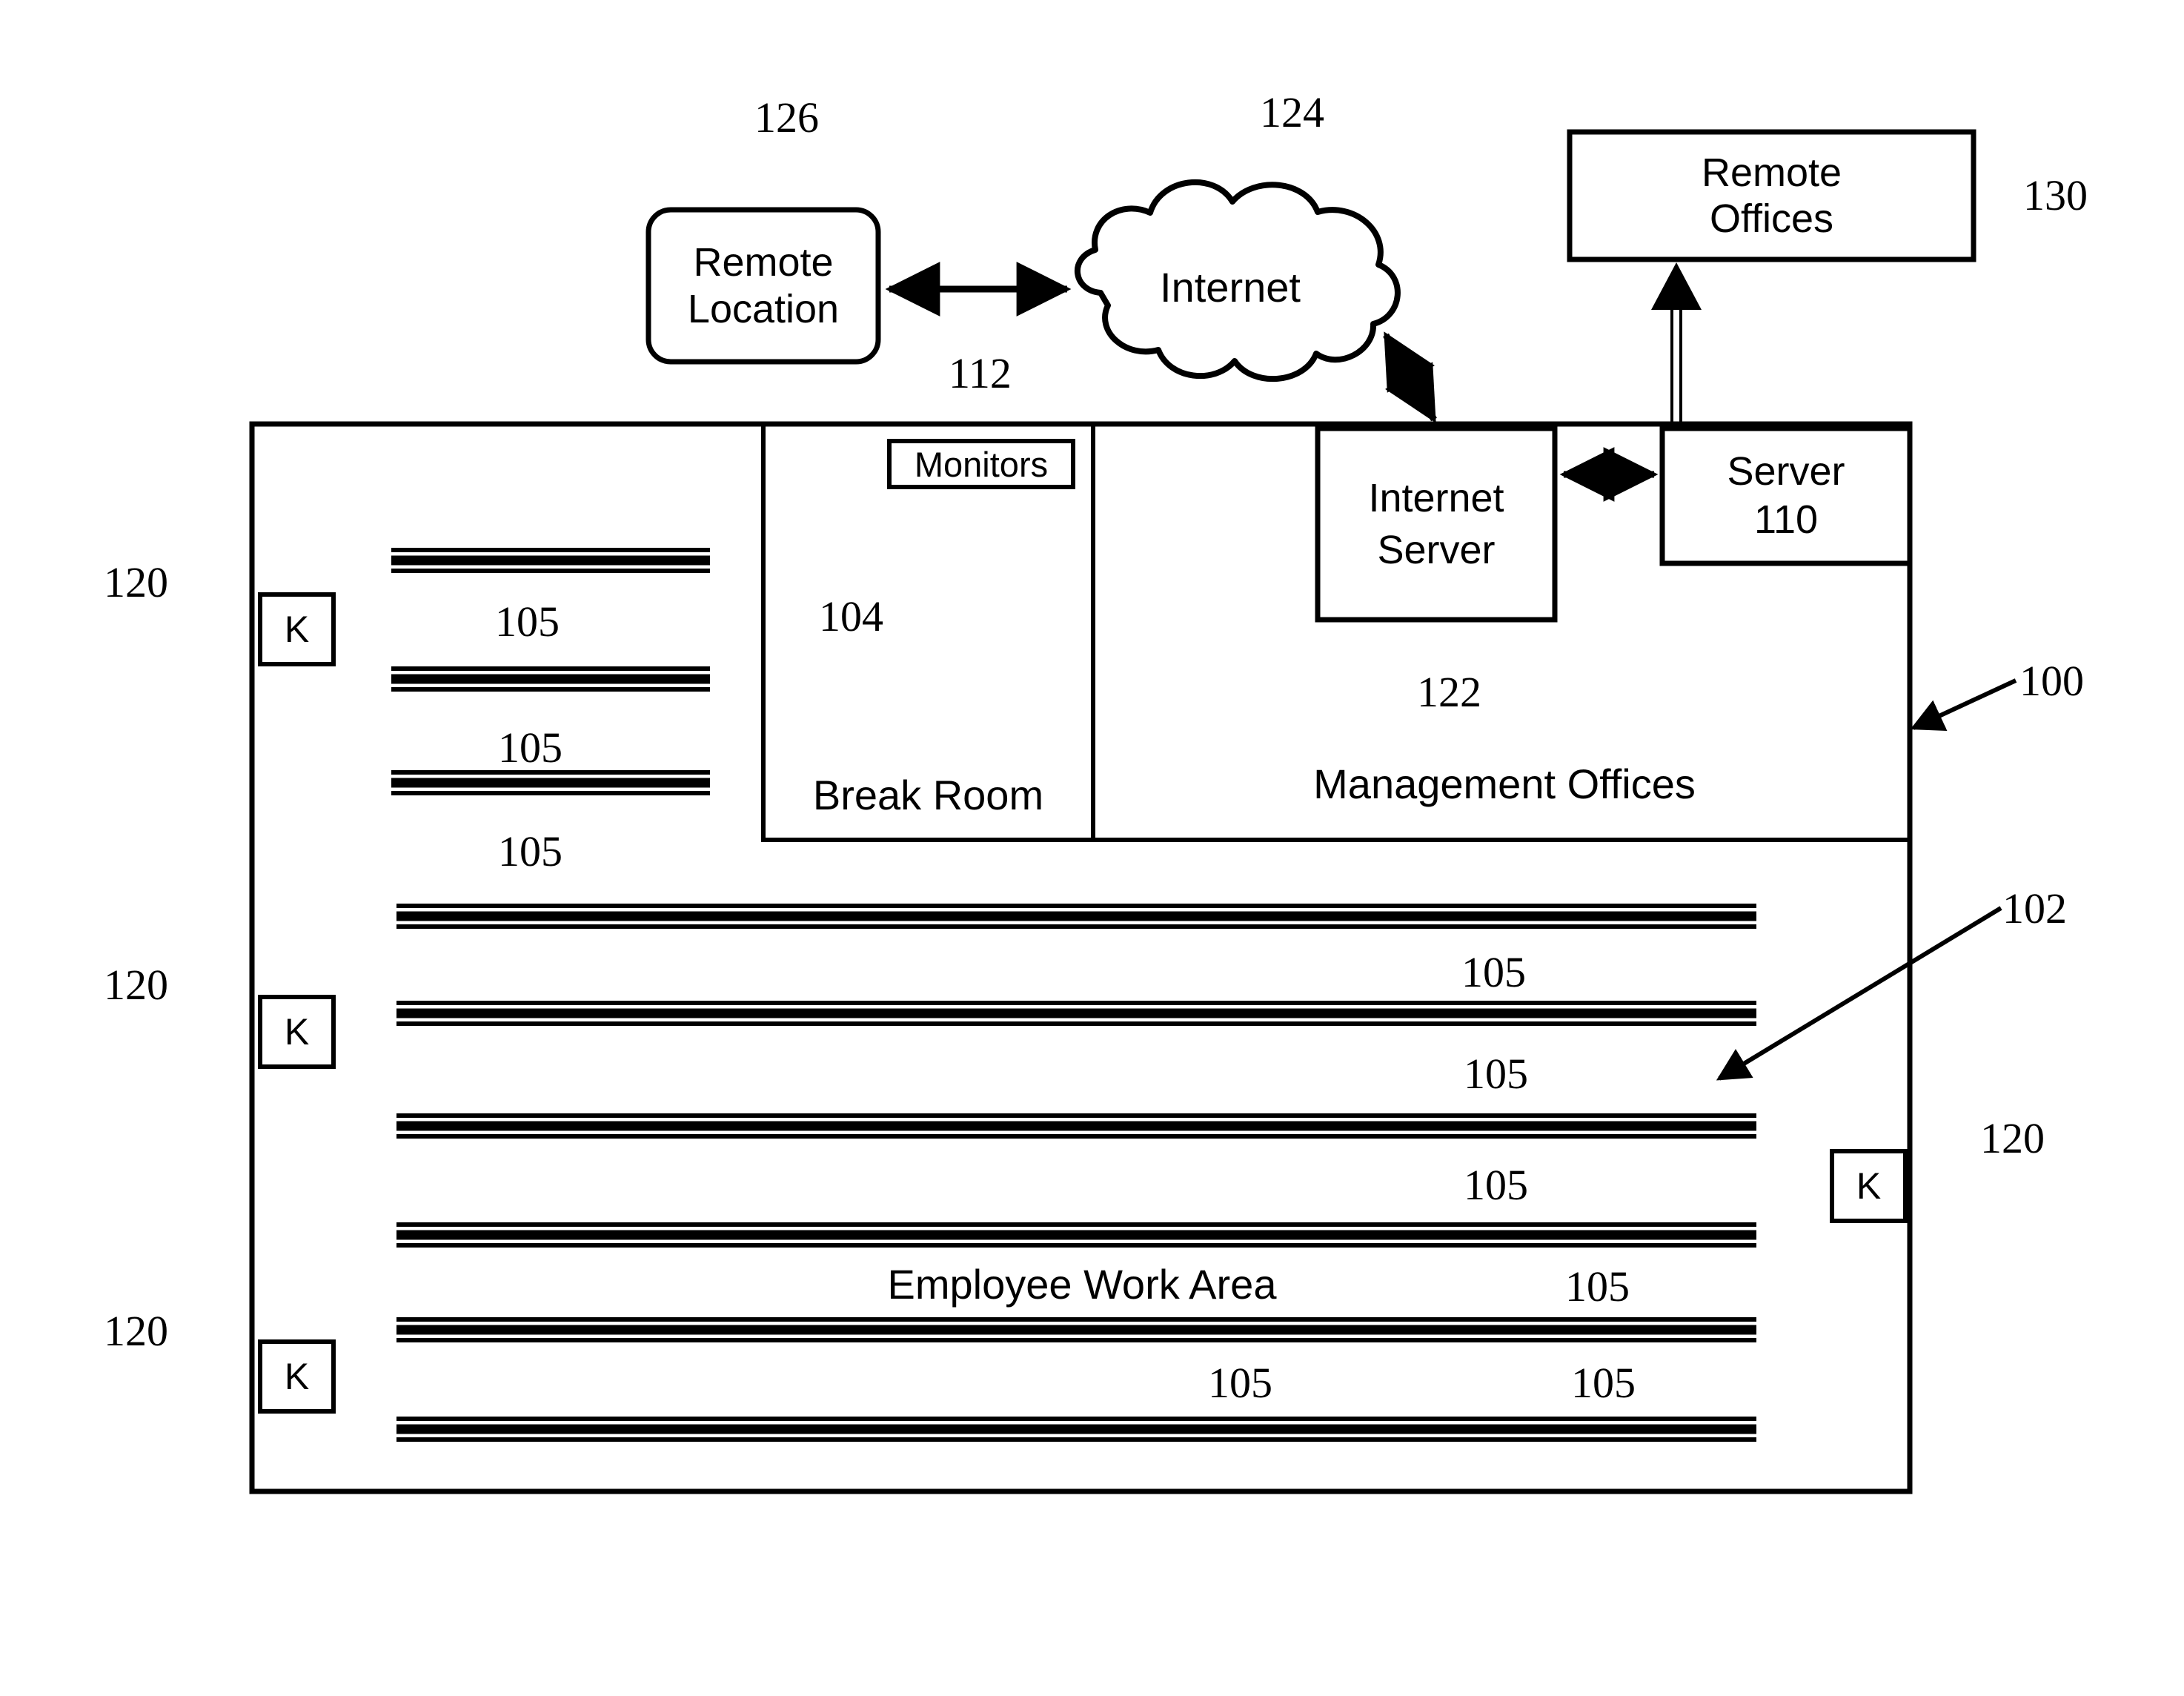 This screenshot has width=2184, height=1696. I want to click on reference-numeral-104: 104, so click(851, 616).